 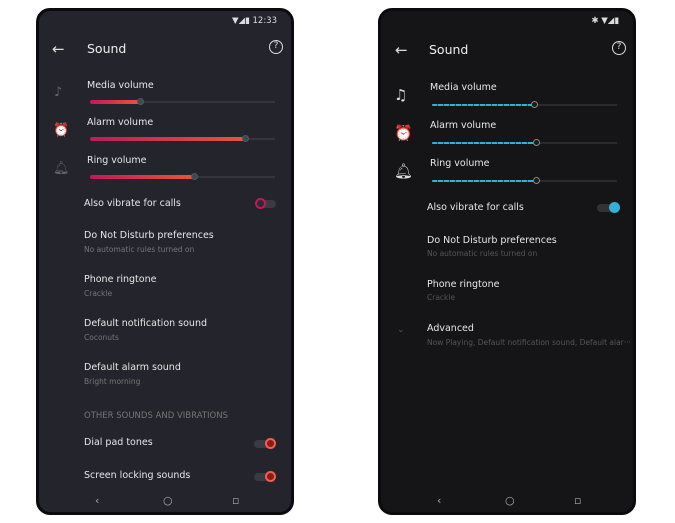 What do you see at coordinates (112, 381) in the screenshot?
I see `alarm-sound-sub: Bright morning` at bounding box center [112, 381].